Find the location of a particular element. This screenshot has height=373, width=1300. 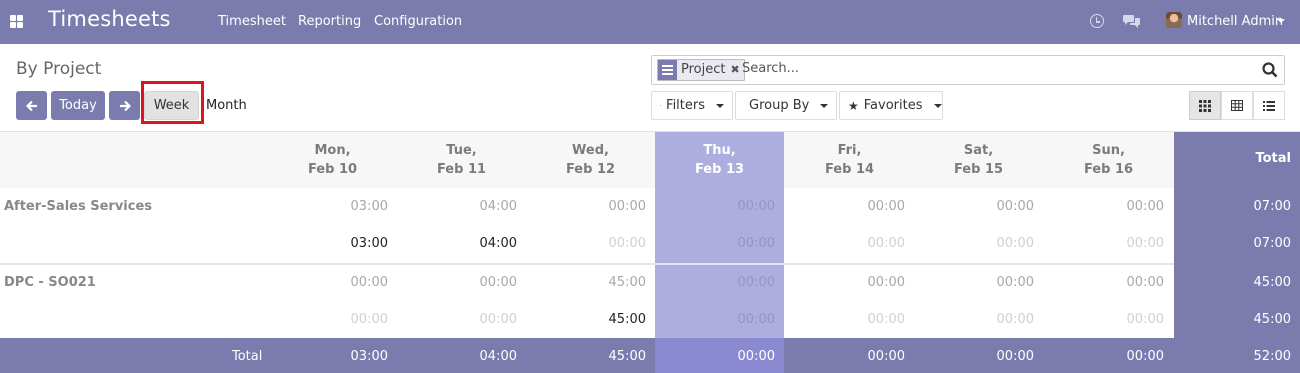

group-by-dropdown: Group By is located at coordinates (786, 105).